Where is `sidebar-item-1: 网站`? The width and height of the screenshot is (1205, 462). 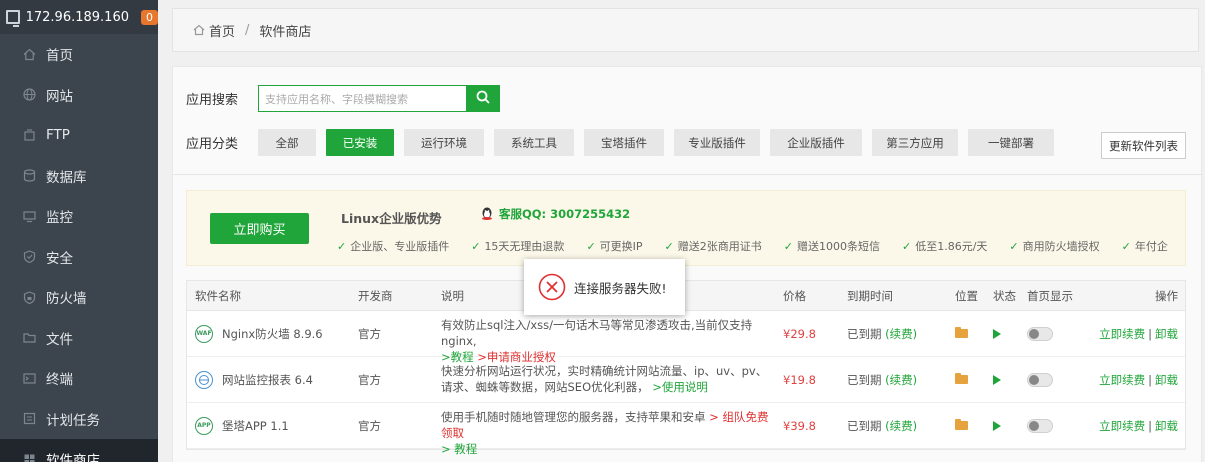
sidebar-item-1: 网站 is located at coordinates (79, 95).